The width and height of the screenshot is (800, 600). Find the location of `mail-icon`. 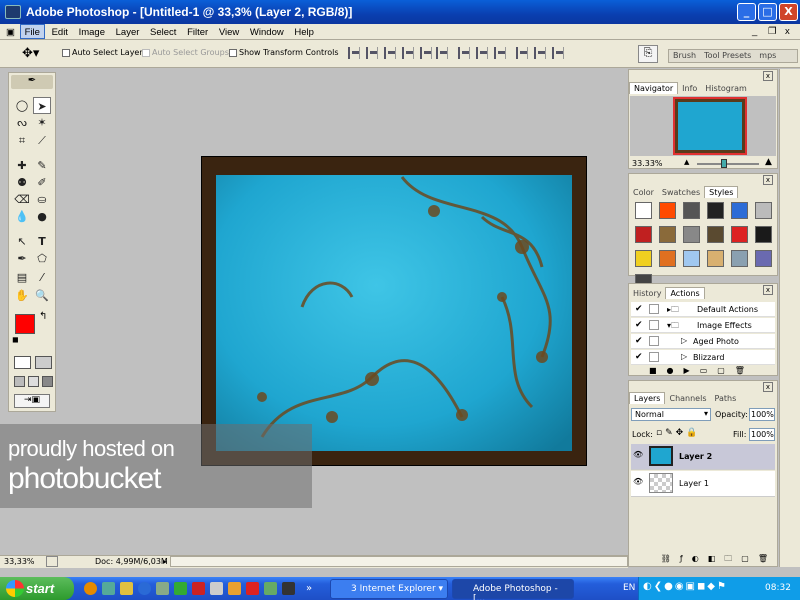

mail-icon is located at coordinates (216, 588).